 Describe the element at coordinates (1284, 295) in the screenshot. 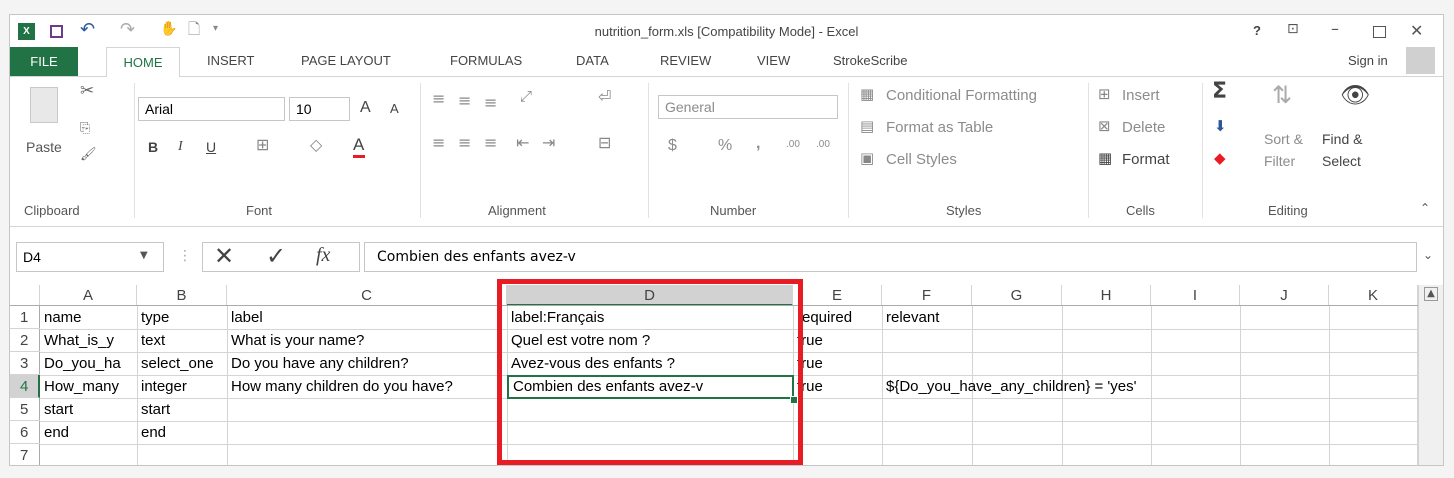

I see `column-header-j: J` at that location.